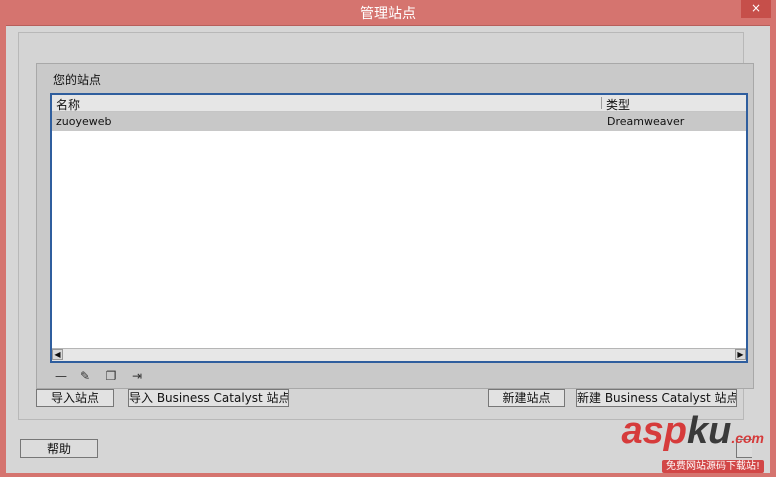 Image resolution: width=776 pixels, height=477 pixels. I want to click on help-button: 帮助, so click(59, 448).